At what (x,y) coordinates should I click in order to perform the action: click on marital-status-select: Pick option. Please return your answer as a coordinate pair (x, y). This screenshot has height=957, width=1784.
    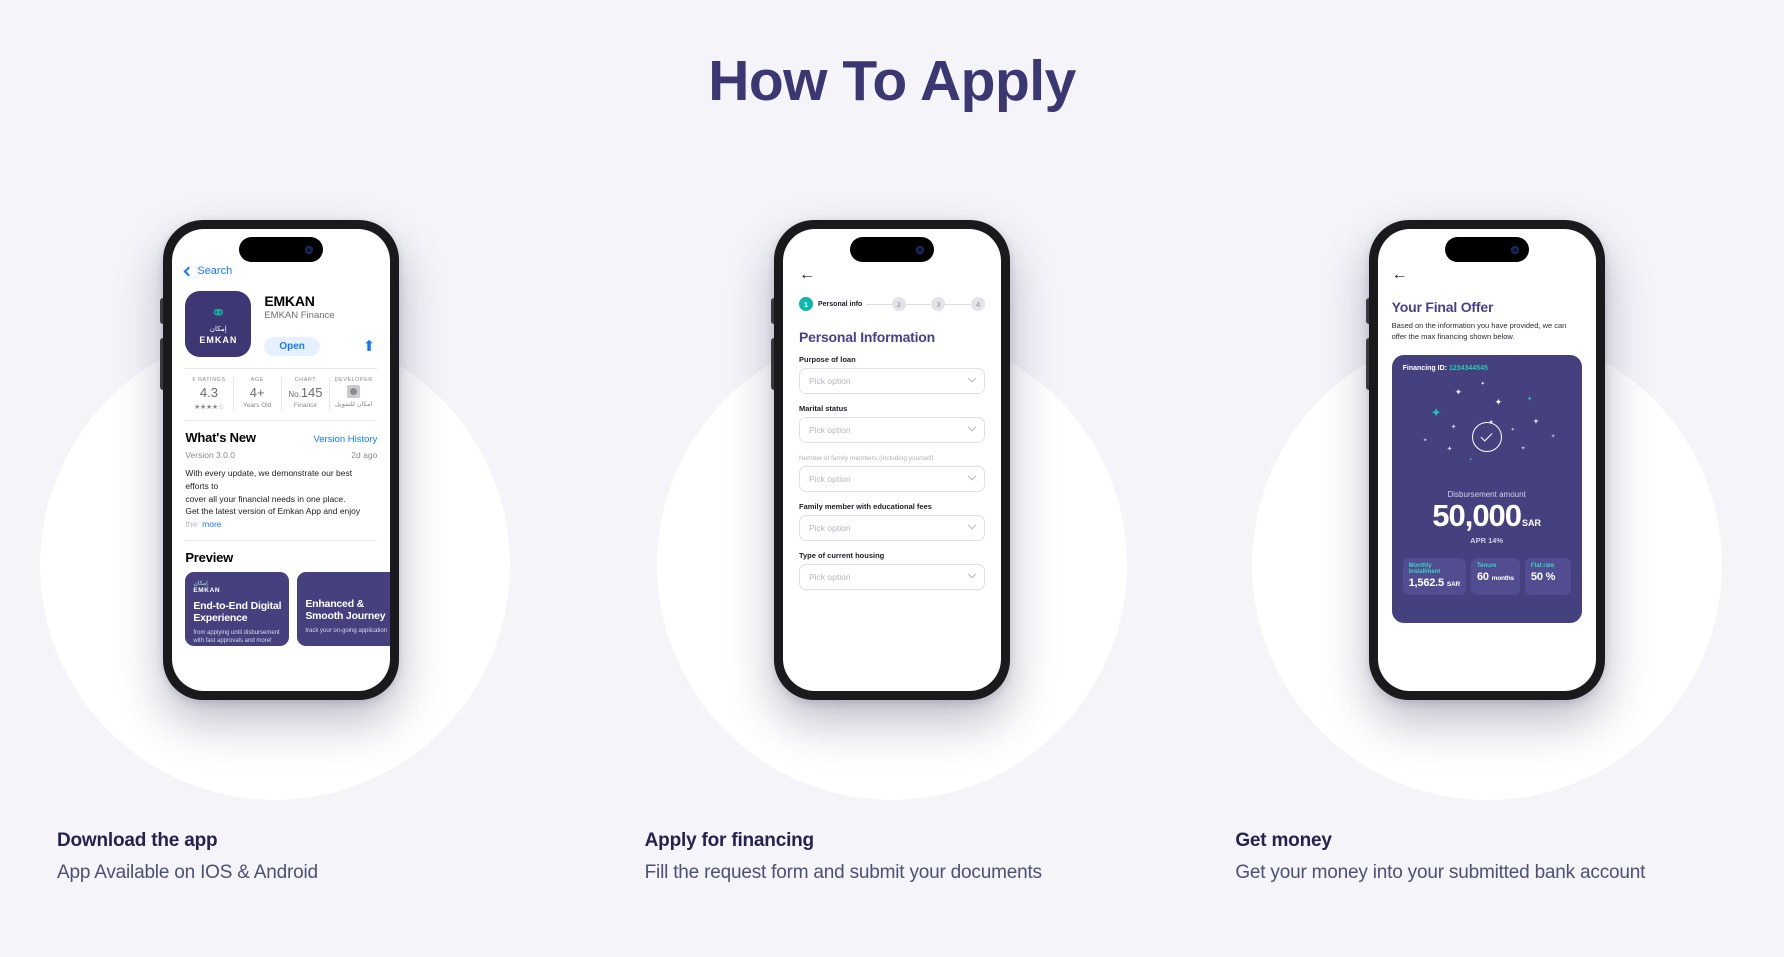
    Looking at the image, I should click on (891, 430).